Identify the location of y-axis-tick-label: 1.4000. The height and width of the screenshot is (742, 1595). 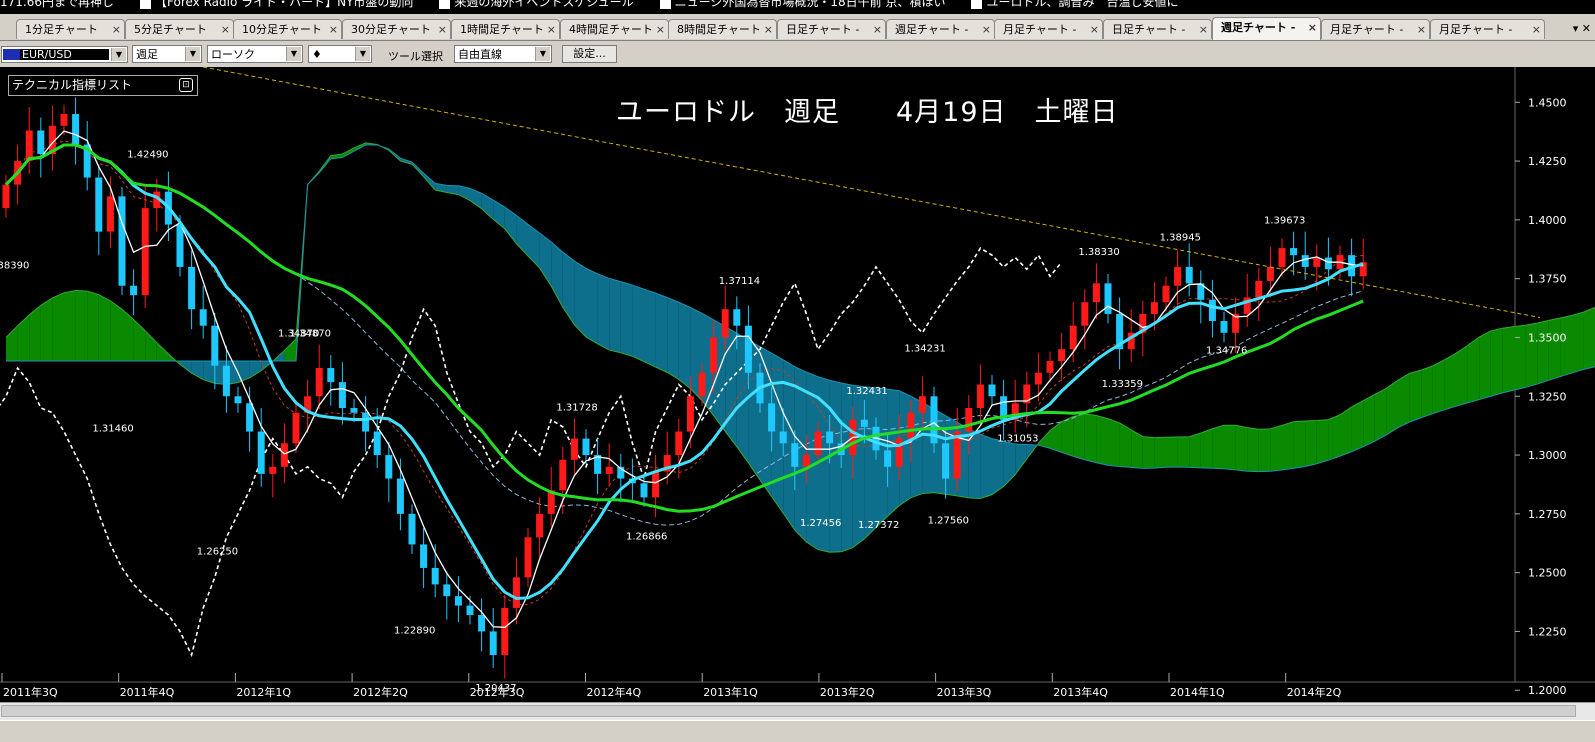
(1547, 220).